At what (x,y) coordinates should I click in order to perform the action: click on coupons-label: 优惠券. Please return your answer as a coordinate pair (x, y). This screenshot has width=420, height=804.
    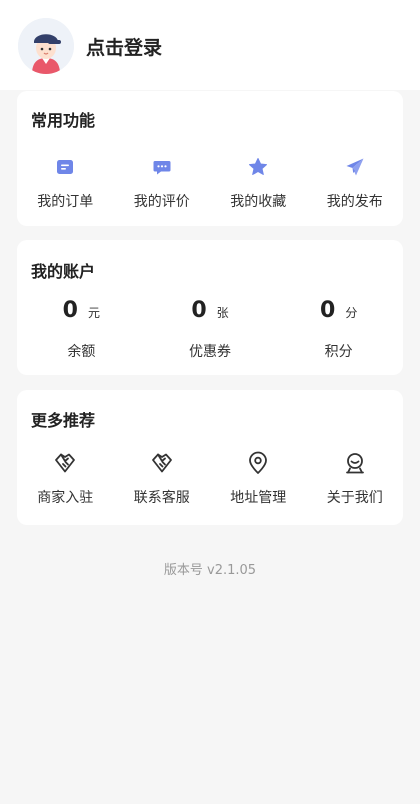
    Looking at the image, I should click on (210, 352).